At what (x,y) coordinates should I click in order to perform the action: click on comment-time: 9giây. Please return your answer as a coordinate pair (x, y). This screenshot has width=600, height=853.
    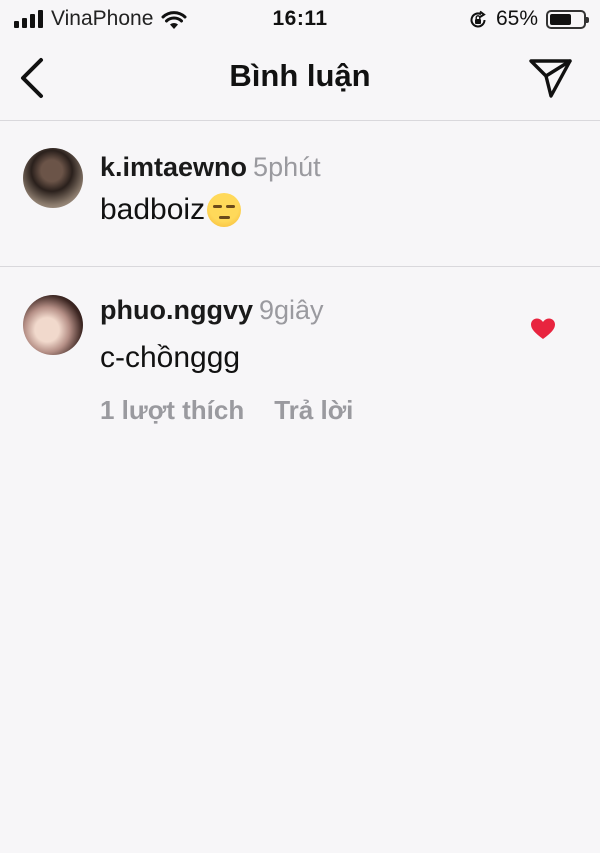
    Looking at the image, I should click on (291, 310).